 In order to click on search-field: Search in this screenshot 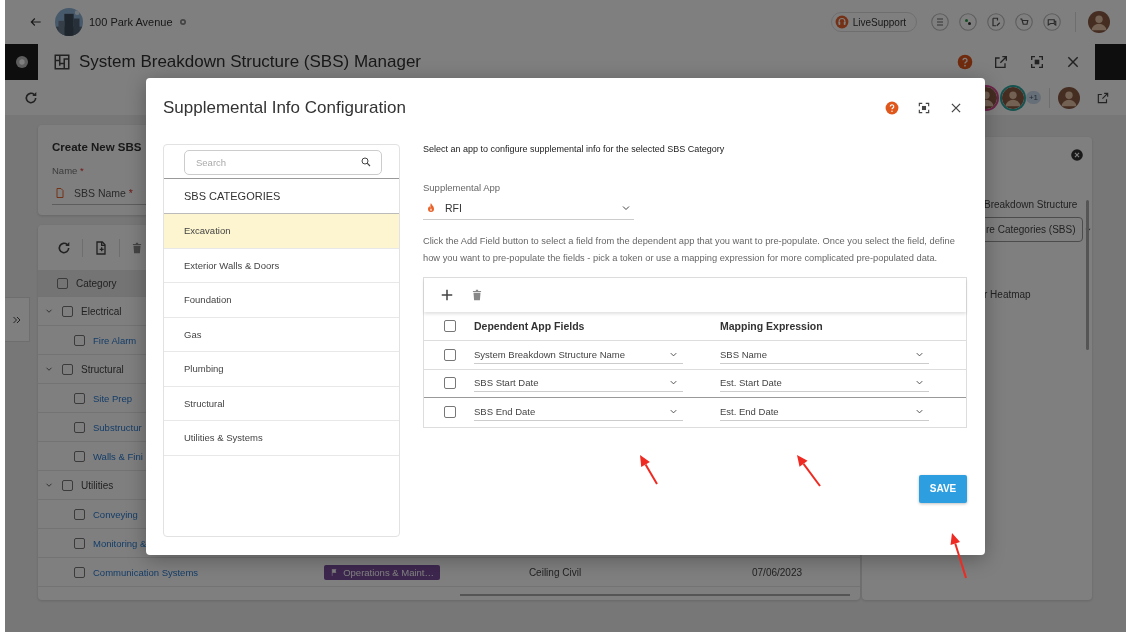, I will do `click(283, 162)`.